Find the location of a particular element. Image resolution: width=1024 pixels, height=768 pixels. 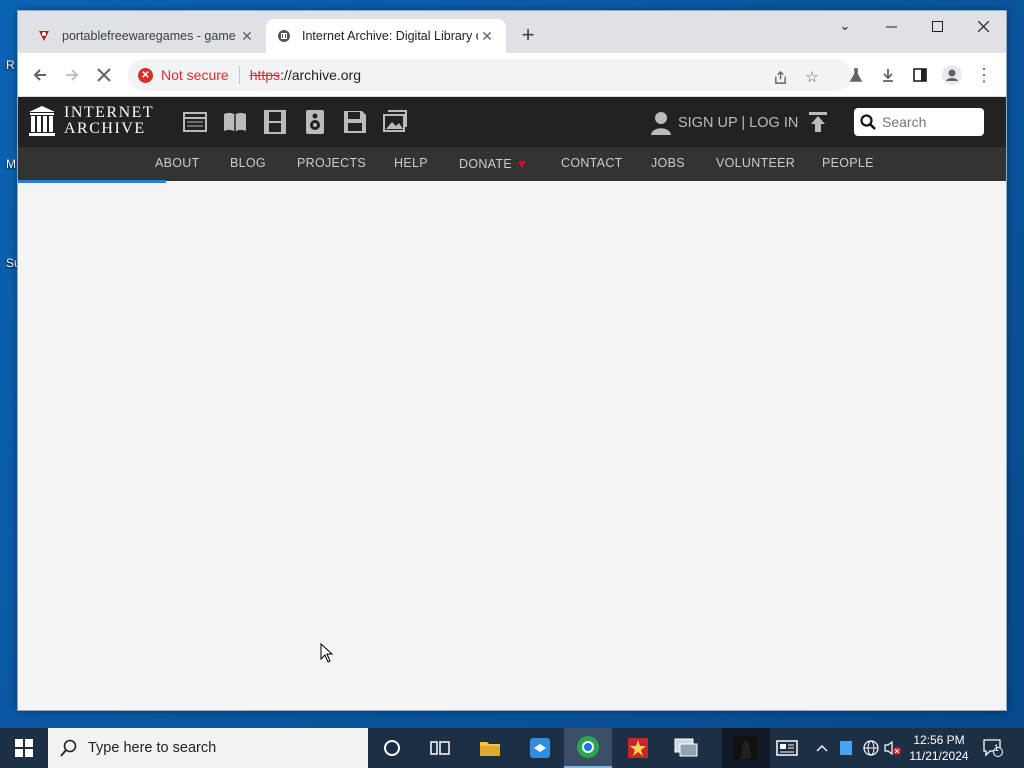

not-secure-icon: ✕ is located at coordinates (145, 75).